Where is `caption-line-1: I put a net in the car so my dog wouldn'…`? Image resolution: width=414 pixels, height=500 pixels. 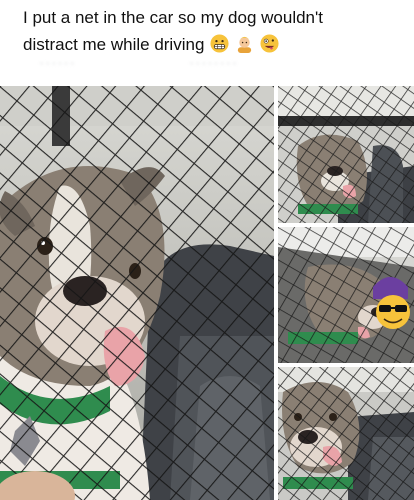
caption-line-1: I put a net in the car so my dog wouldn'… is located at coordinates (173, 17).